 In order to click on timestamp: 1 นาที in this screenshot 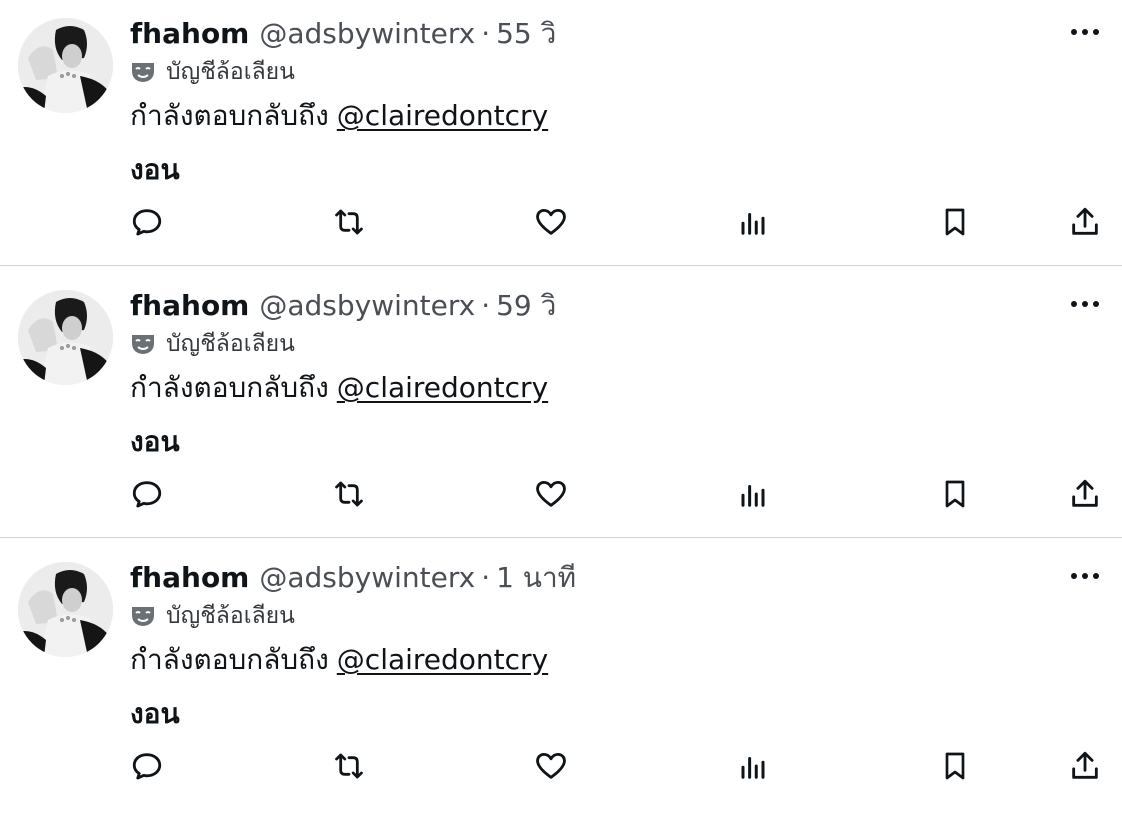, I will do `click(536, 578)`.